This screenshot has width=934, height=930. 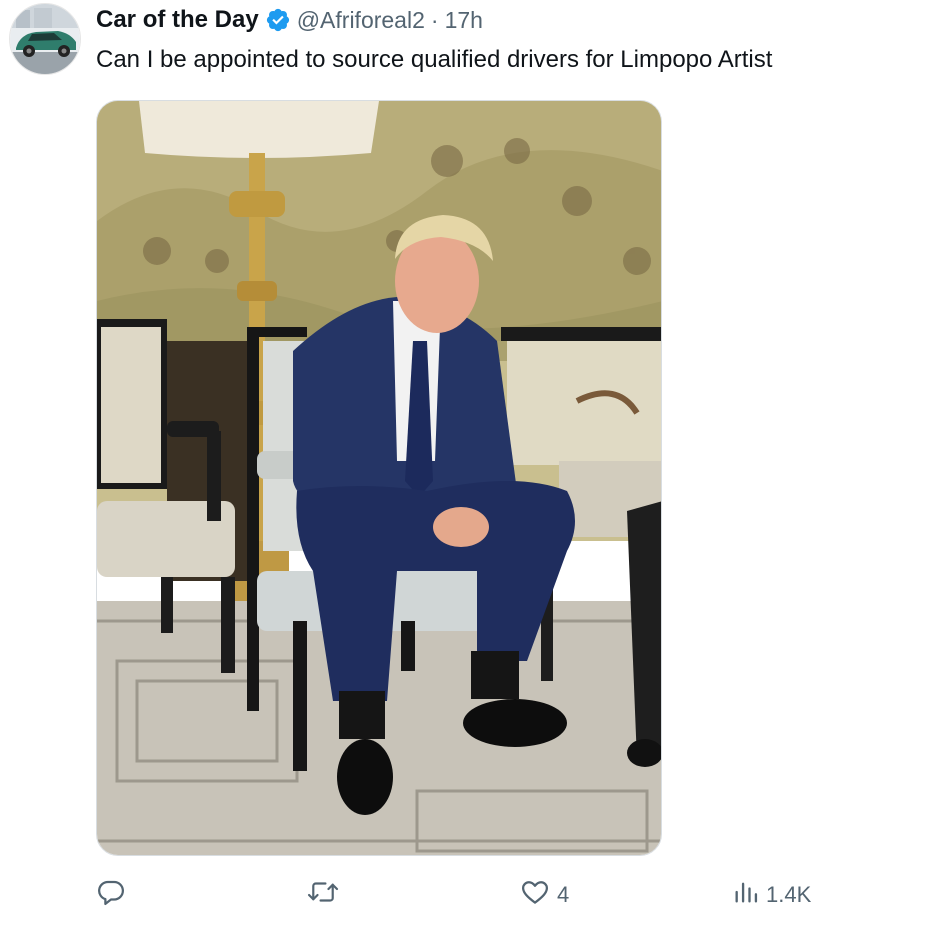 What do you see at coordinates (467, 895) in the screenshot?
I see `tweet-actions: 4 1.4K` at bounding box center [467, 895].